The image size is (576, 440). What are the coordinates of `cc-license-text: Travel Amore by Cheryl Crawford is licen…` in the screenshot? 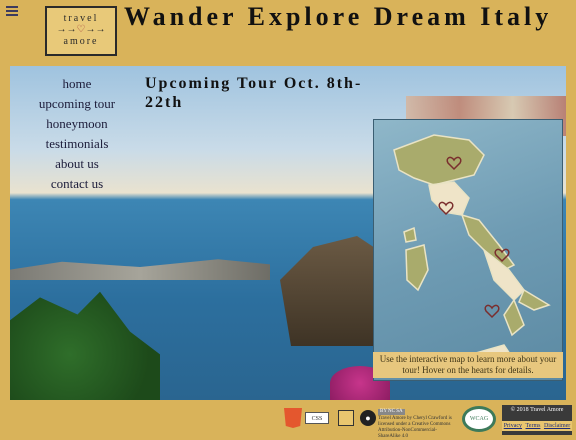 It's located at (415, 427).